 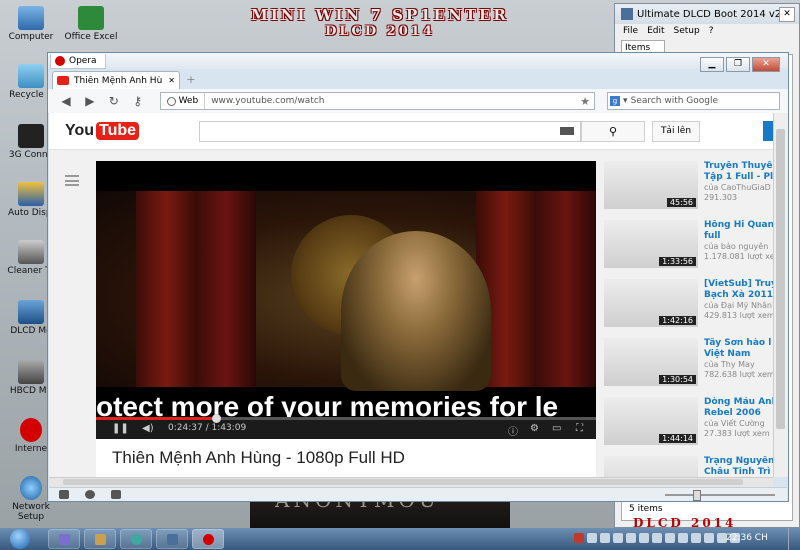 What do you see at coordinates (738, 172) in the screenshot?
I see `related-title: Truyền Thuyế Tập 1 Full - Pl` at bounding box center [738, 172].